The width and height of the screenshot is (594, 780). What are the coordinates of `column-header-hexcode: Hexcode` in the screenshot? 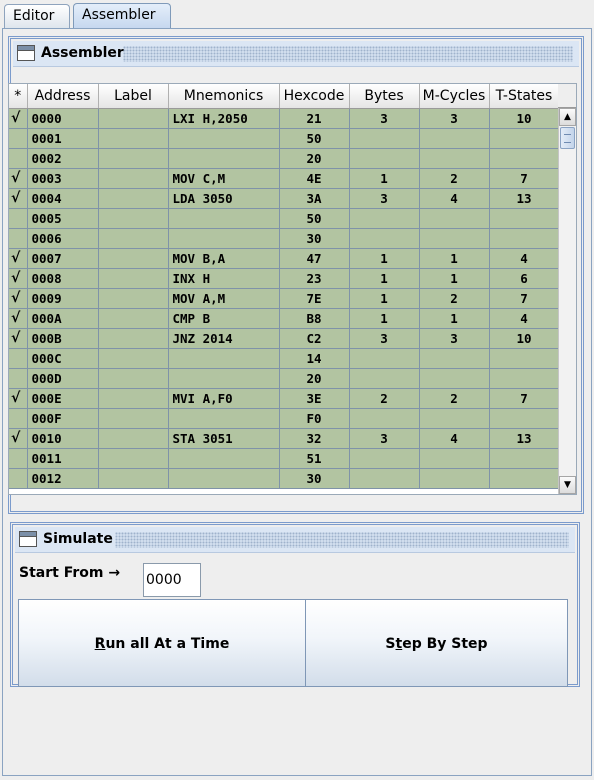 It's located at (314, 96).